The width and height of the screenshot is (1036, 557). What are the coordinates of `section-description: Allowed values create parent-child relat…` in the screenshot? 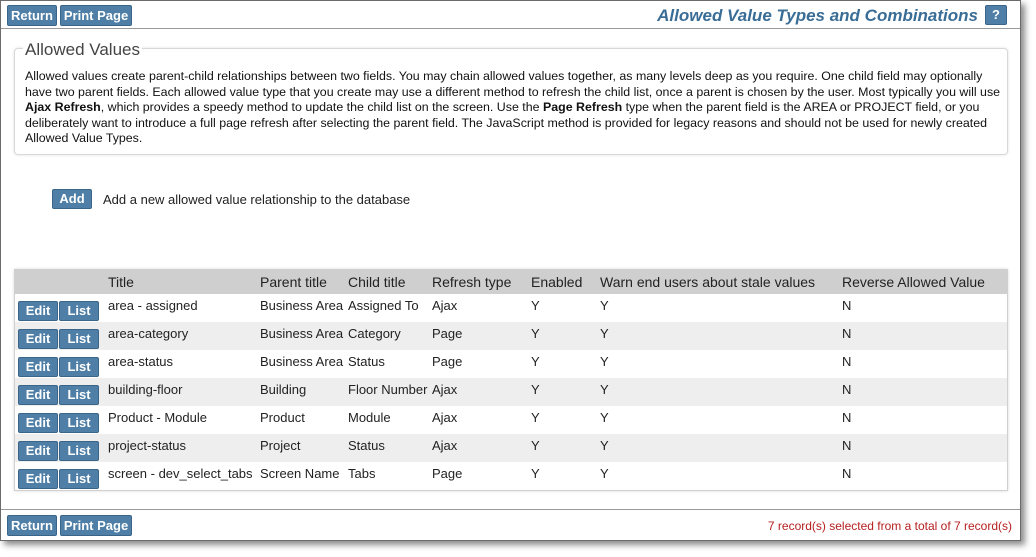 It's located at (513, 108).